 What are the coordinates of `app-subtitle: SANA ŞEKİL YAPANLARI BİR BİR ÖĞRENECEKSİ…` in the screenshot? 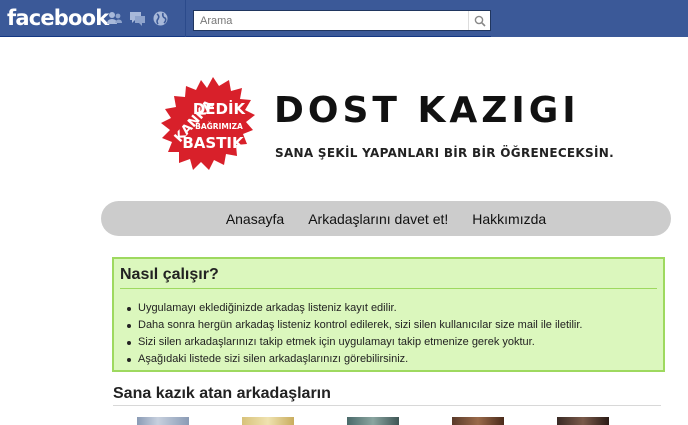 It's located at (444, 153).